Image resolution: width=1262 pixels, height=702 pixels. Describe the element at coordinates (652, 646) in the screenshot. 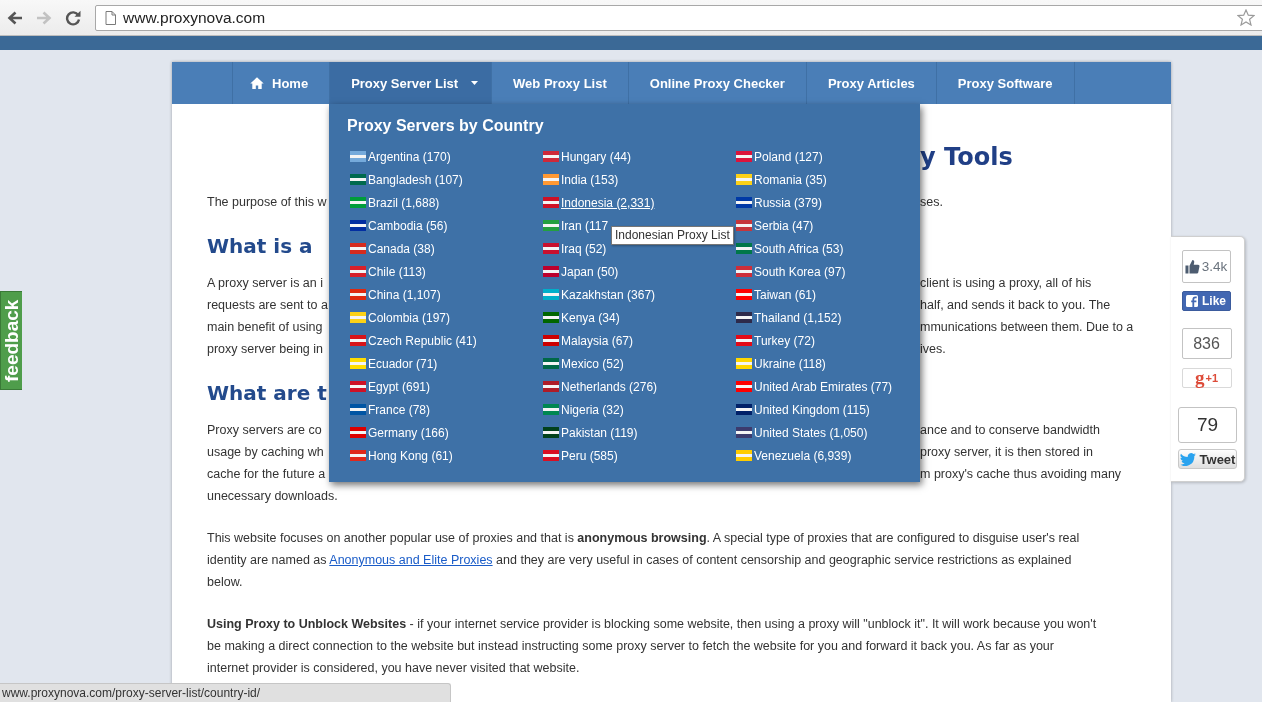

I see `paragraph-text: Using Proxy to Unblock Websites - if your internet service provider is blocking some website, then using a proxy will "unblock it". It will work because you won't be making a direct connection to the website but instead instructing some proxy server to fetch the website for you and forward it back you. As far as your internet provider is considered, you have never visited that website.` at that location.